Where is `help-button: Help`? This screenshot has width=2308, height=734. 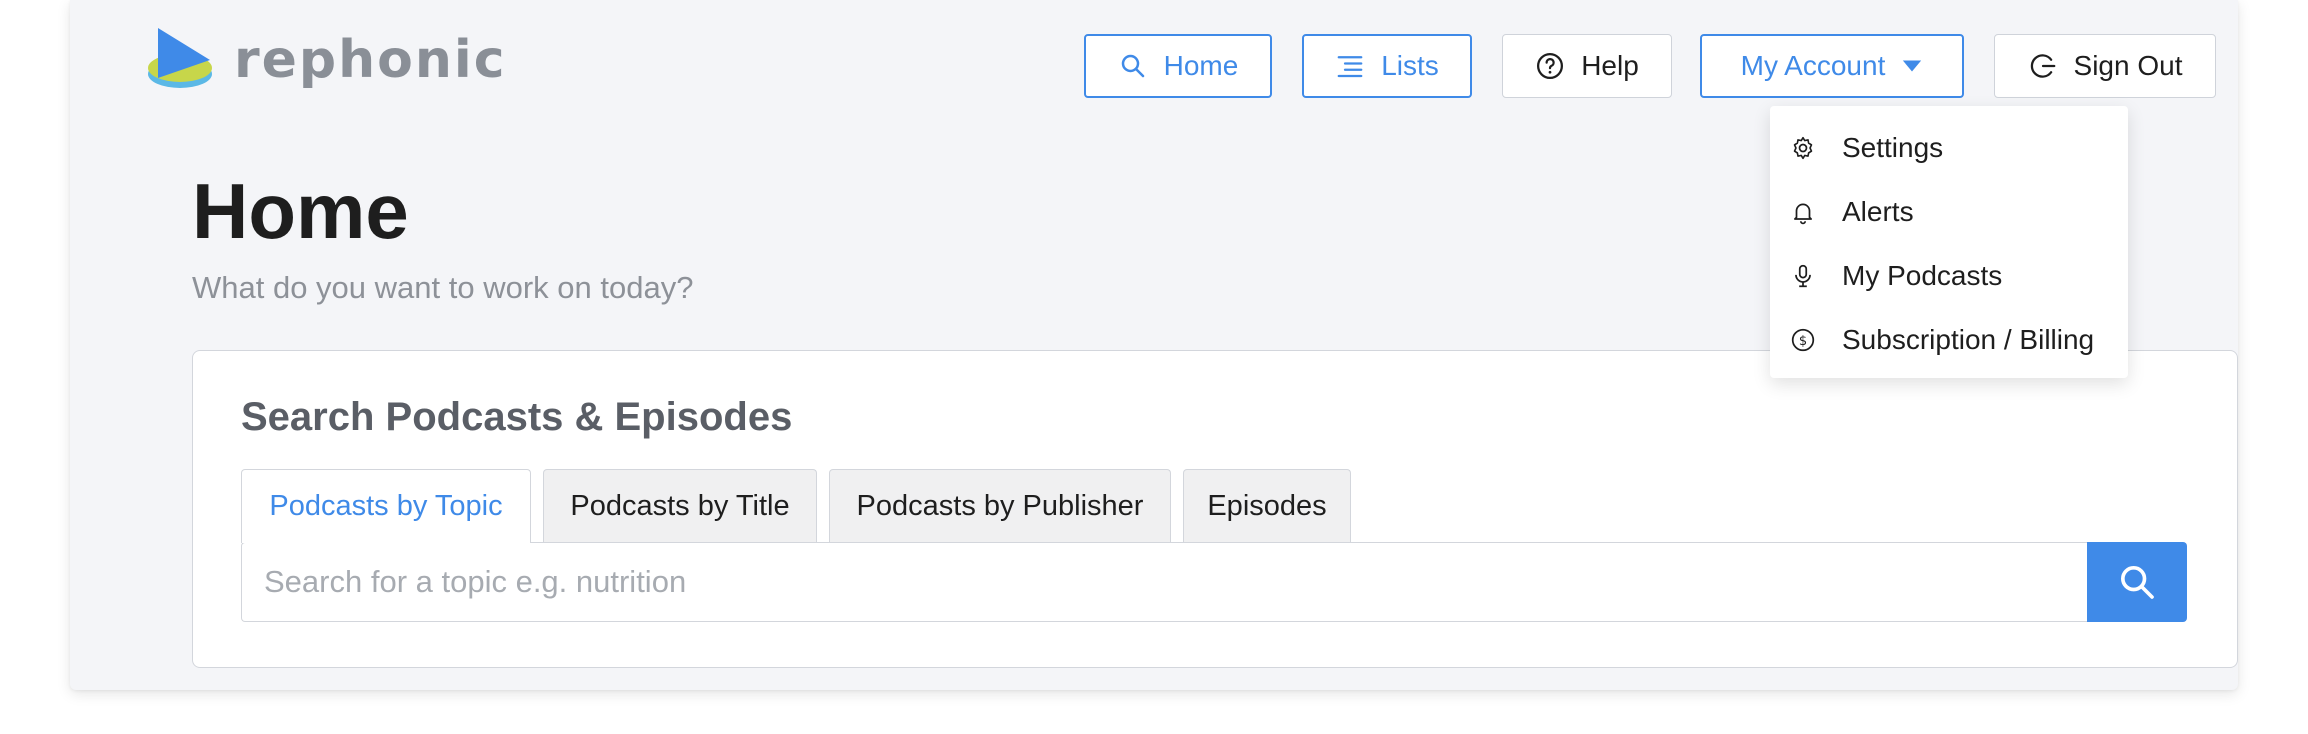
help-button: Help is located at coordinates (1587, 66).